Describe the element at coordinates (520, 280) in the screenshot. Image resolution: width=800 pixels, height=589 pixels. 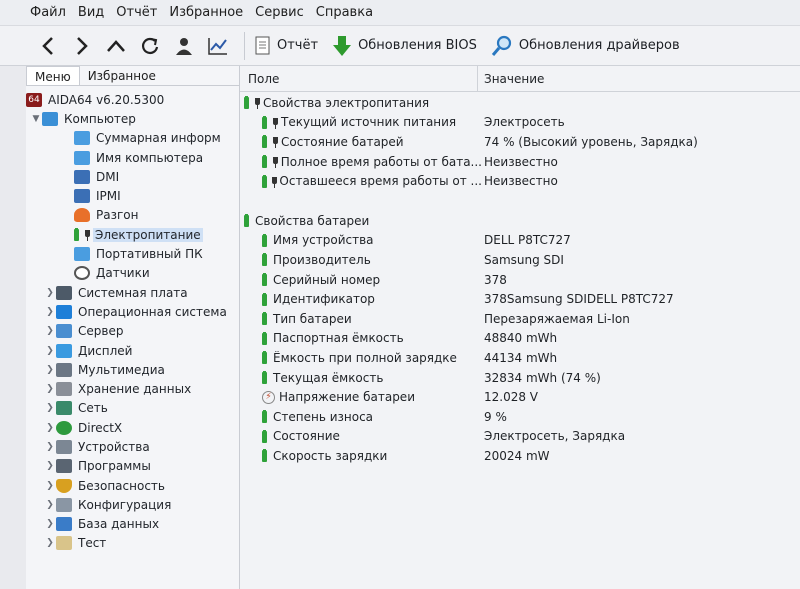
I see `table-row: Серийный номер 378` at that location.